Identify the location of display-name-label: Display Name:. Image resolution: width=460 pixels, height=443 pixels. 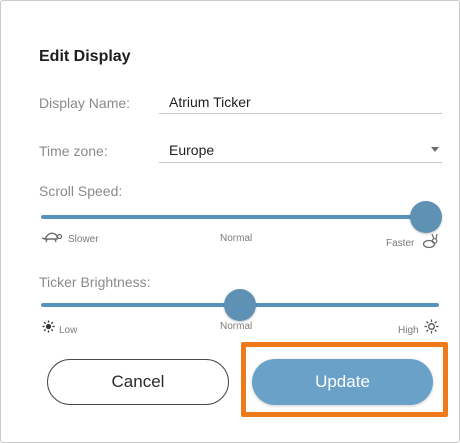
(85, 103).